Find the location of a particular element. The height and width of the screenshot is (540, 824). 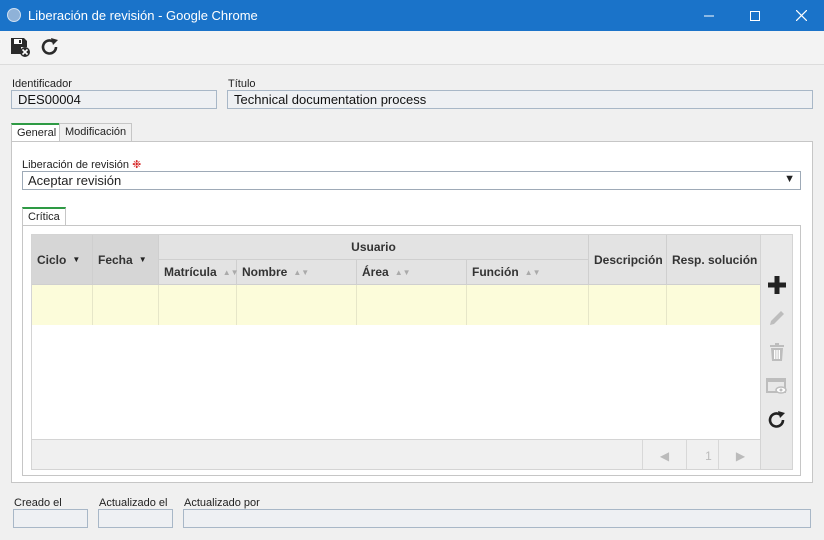

grid-pager: ◀ 1 ▶ is located at coordinates (396, 454).